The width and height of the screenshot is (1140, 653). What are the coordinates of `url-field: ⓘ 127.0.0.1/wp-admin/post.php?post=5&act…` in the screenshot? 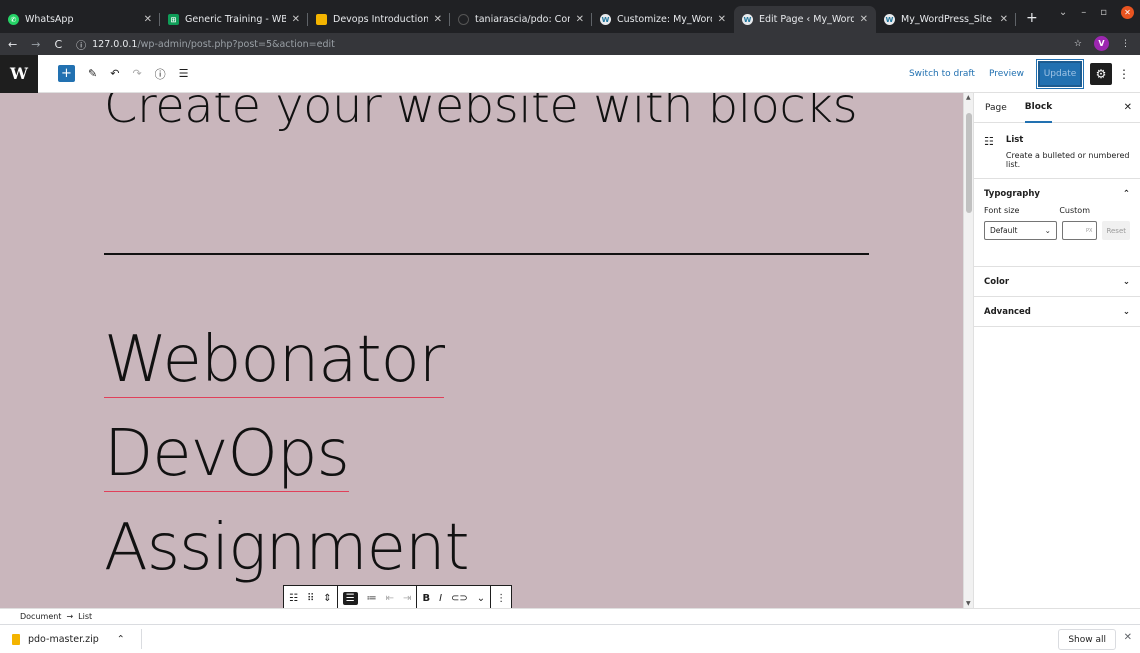 It's located at (205, 44).